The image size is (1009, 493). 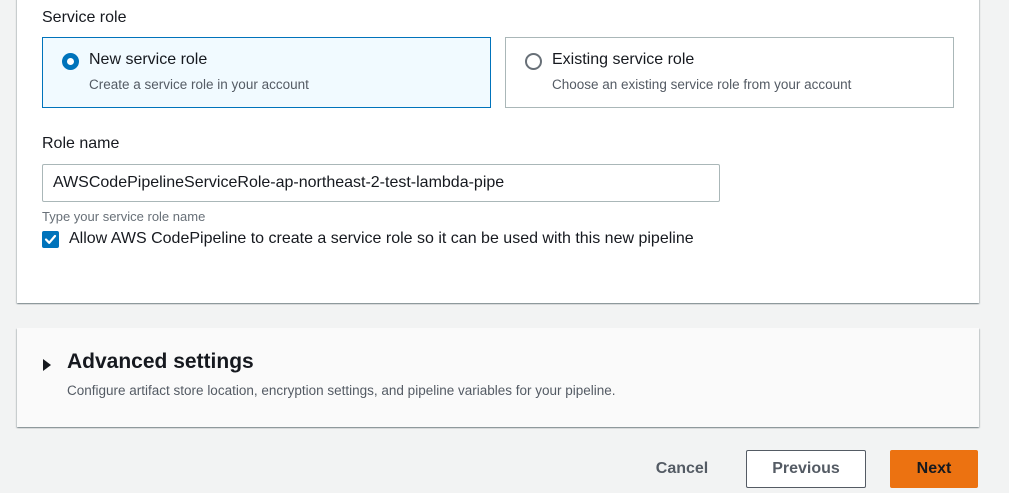 What do you see at coordinates (160, 362) in the screenshot?
I see `advanced-settings-toggle: Advanced settings` at bounding box center [160, 362].